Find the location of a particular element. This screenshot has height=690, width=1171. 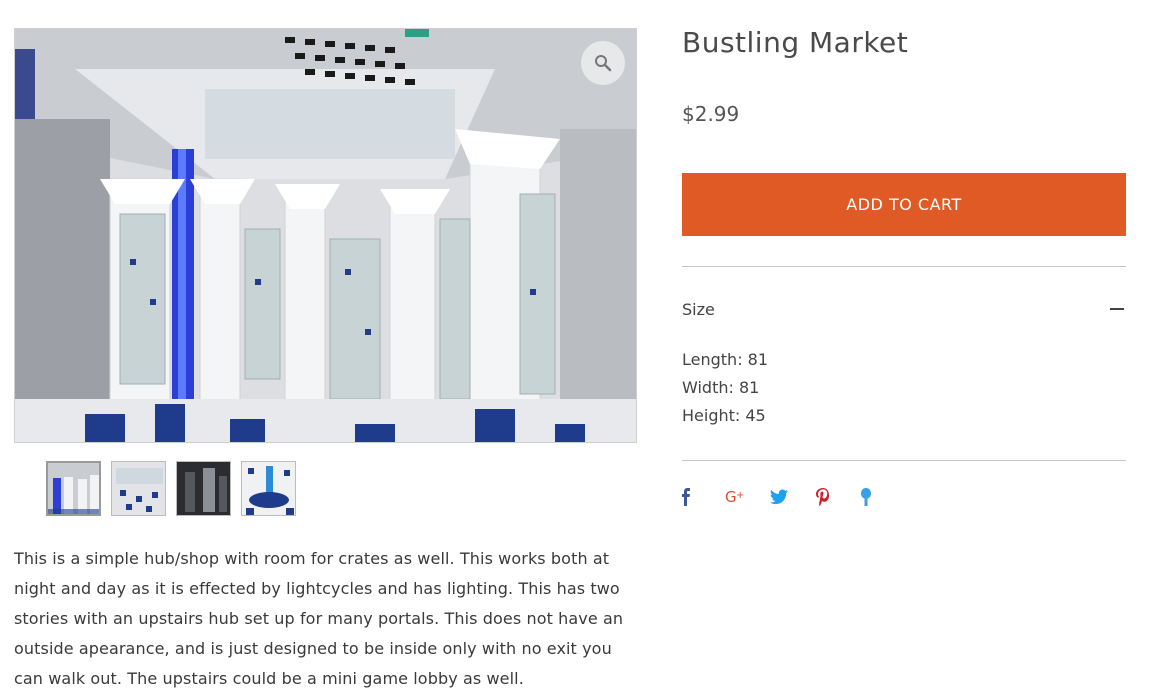

twitter-share-link is located at coordinates (792, 497).